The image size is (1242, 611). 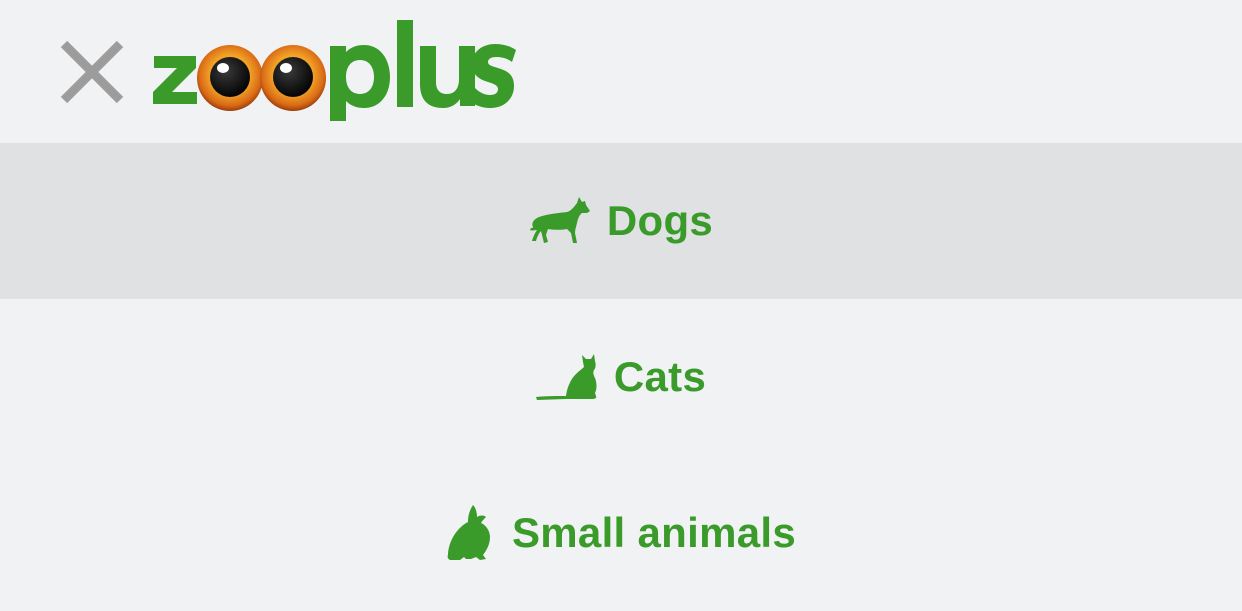 I want to click on zooplus-logo-image, so click(x=334, y=70).